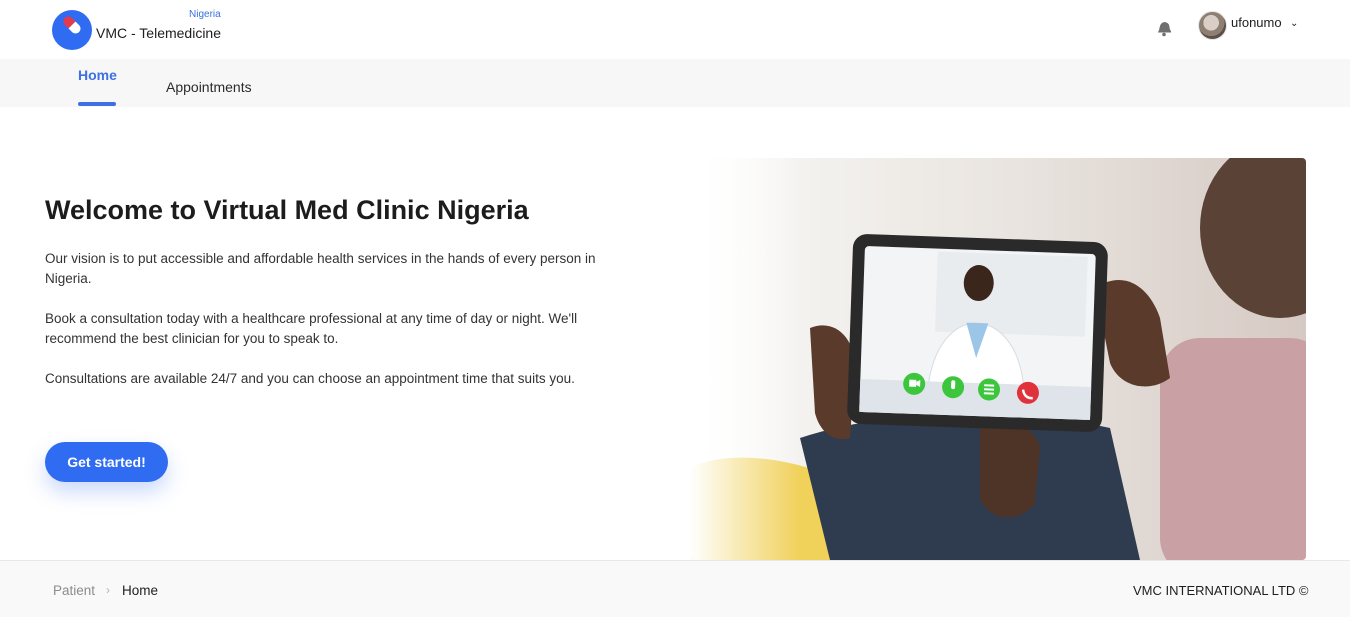 This screenshot has height=617, width=1350. What do you see at coordinates (72, 30) in the screenshot?
I see `pill-icon` at bounding box center [72, 30].